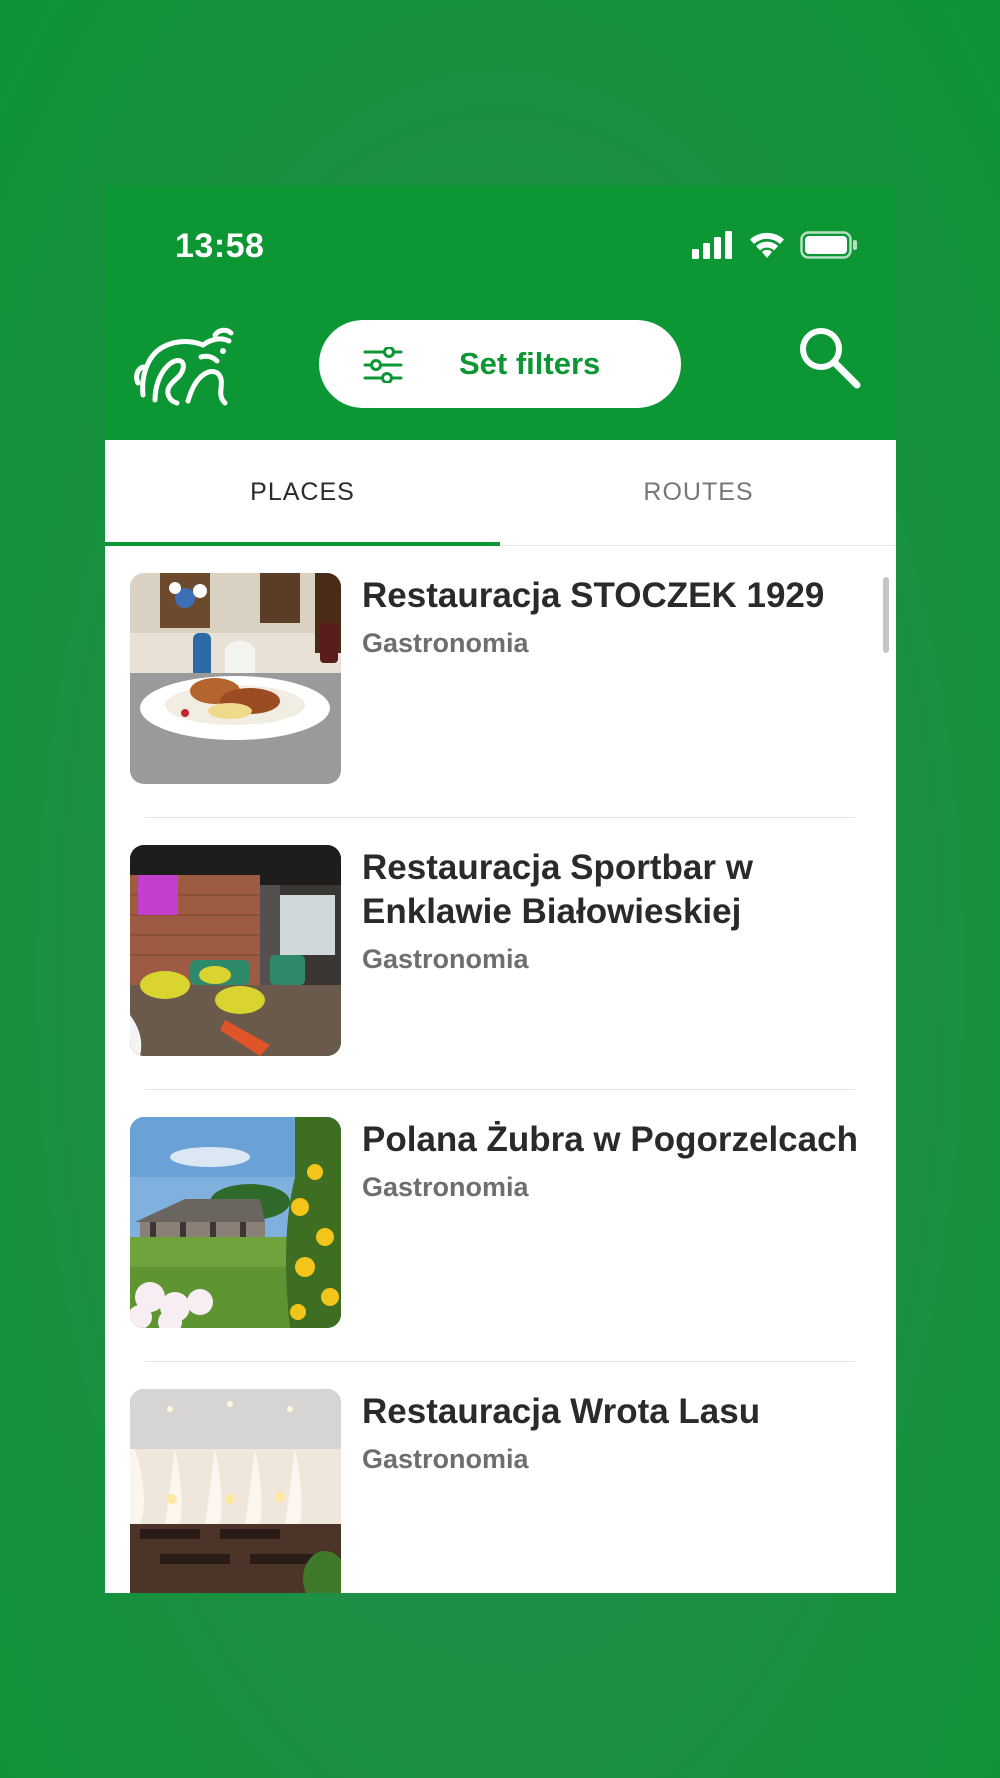 Image resolution: width=1000 pixels, height=1778 pixels. Describe the element at coordinates (830, 358) in the screenshot. I see `search-icon` at that location.